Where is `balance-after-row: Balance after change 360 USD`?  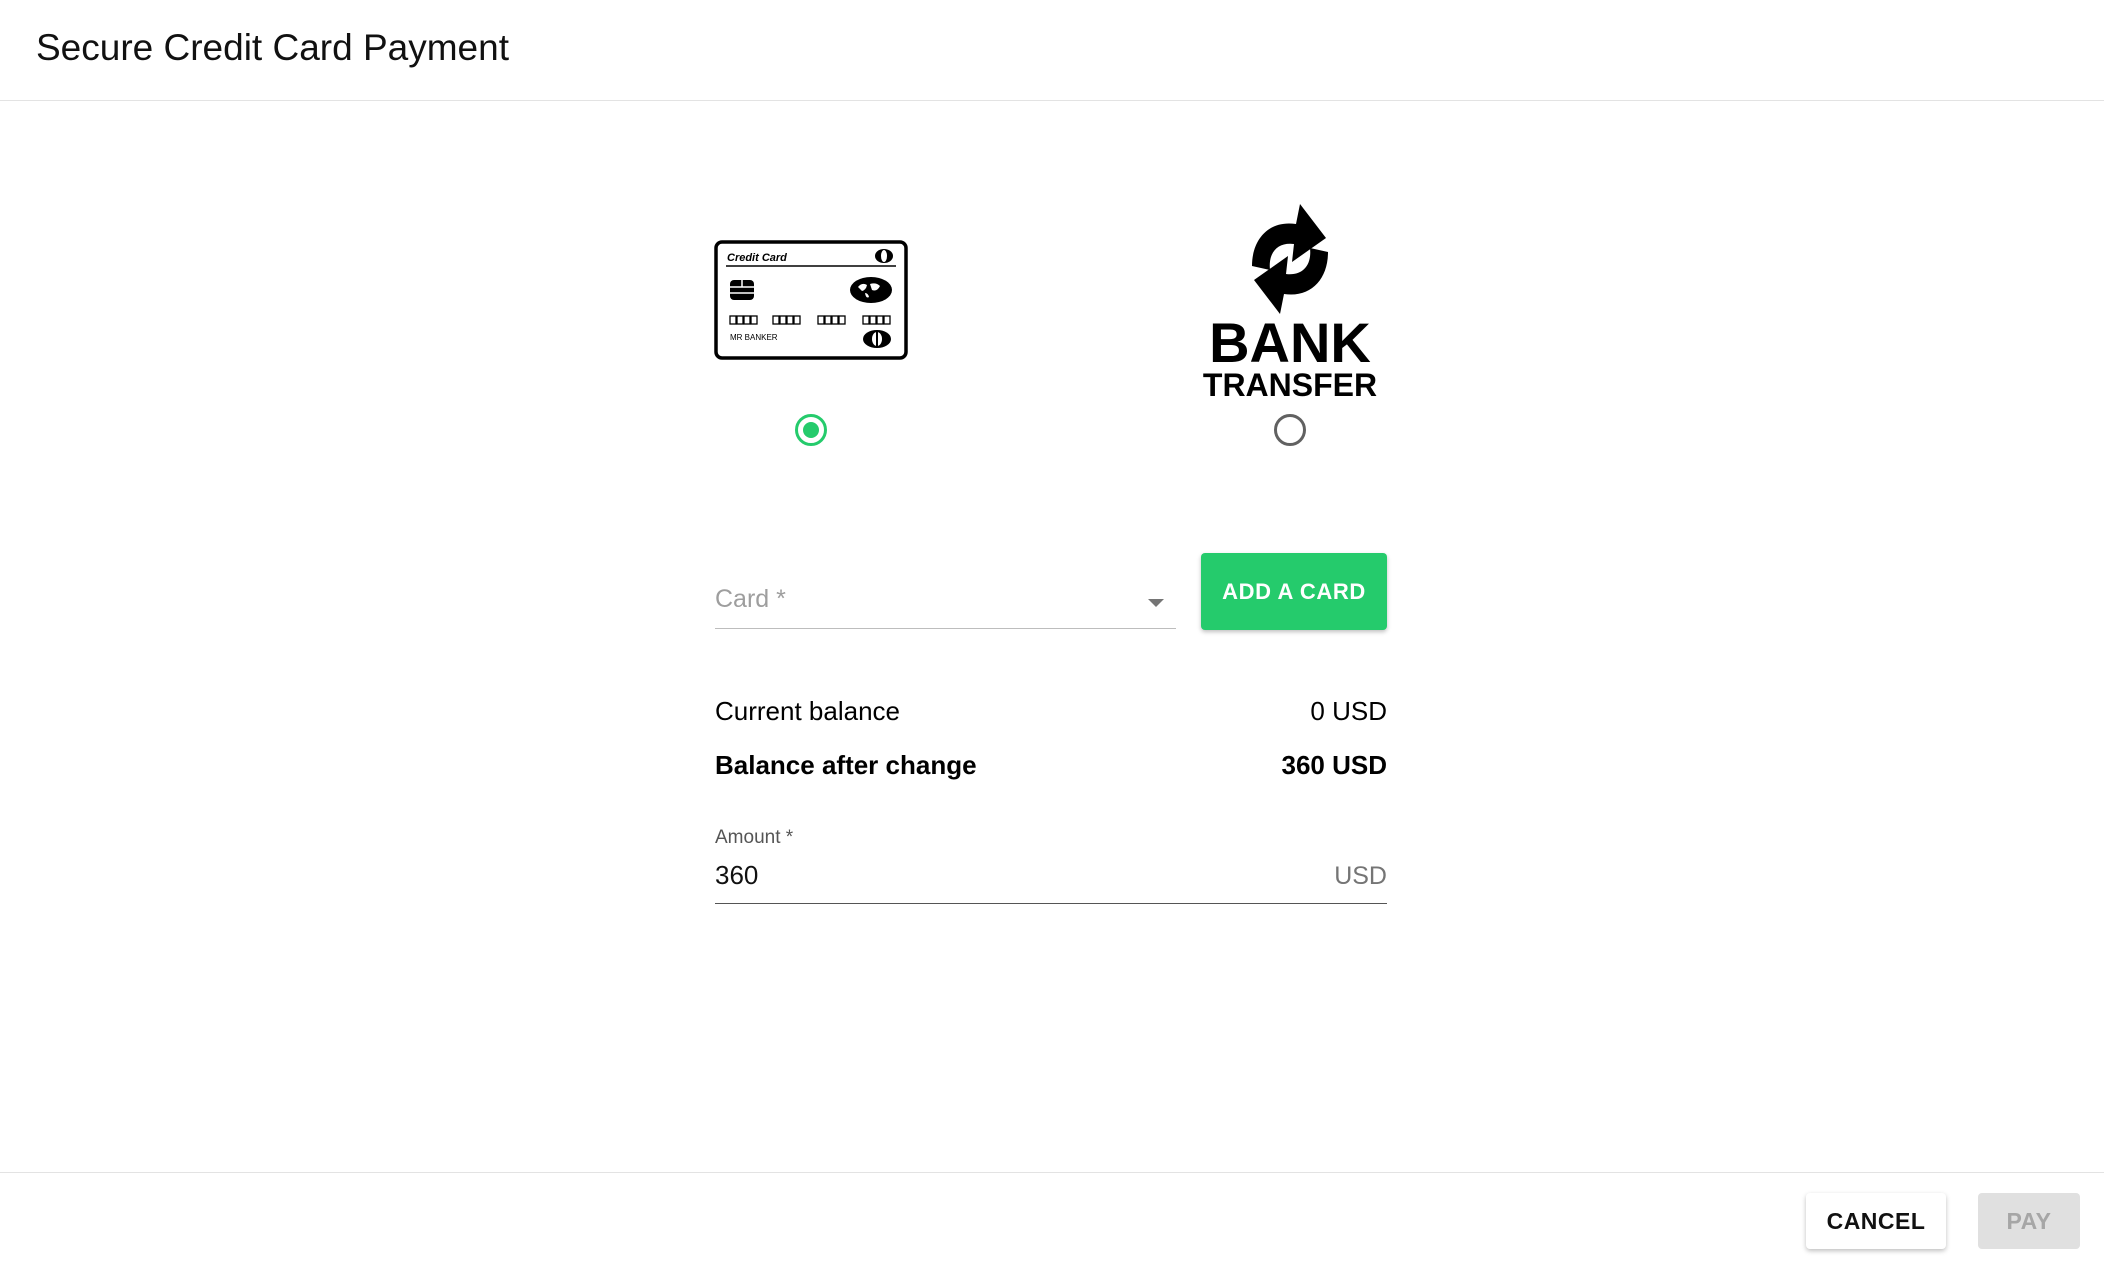
balance-after-row: Balance after change 360 USD is located at coordinates (1051, 765).